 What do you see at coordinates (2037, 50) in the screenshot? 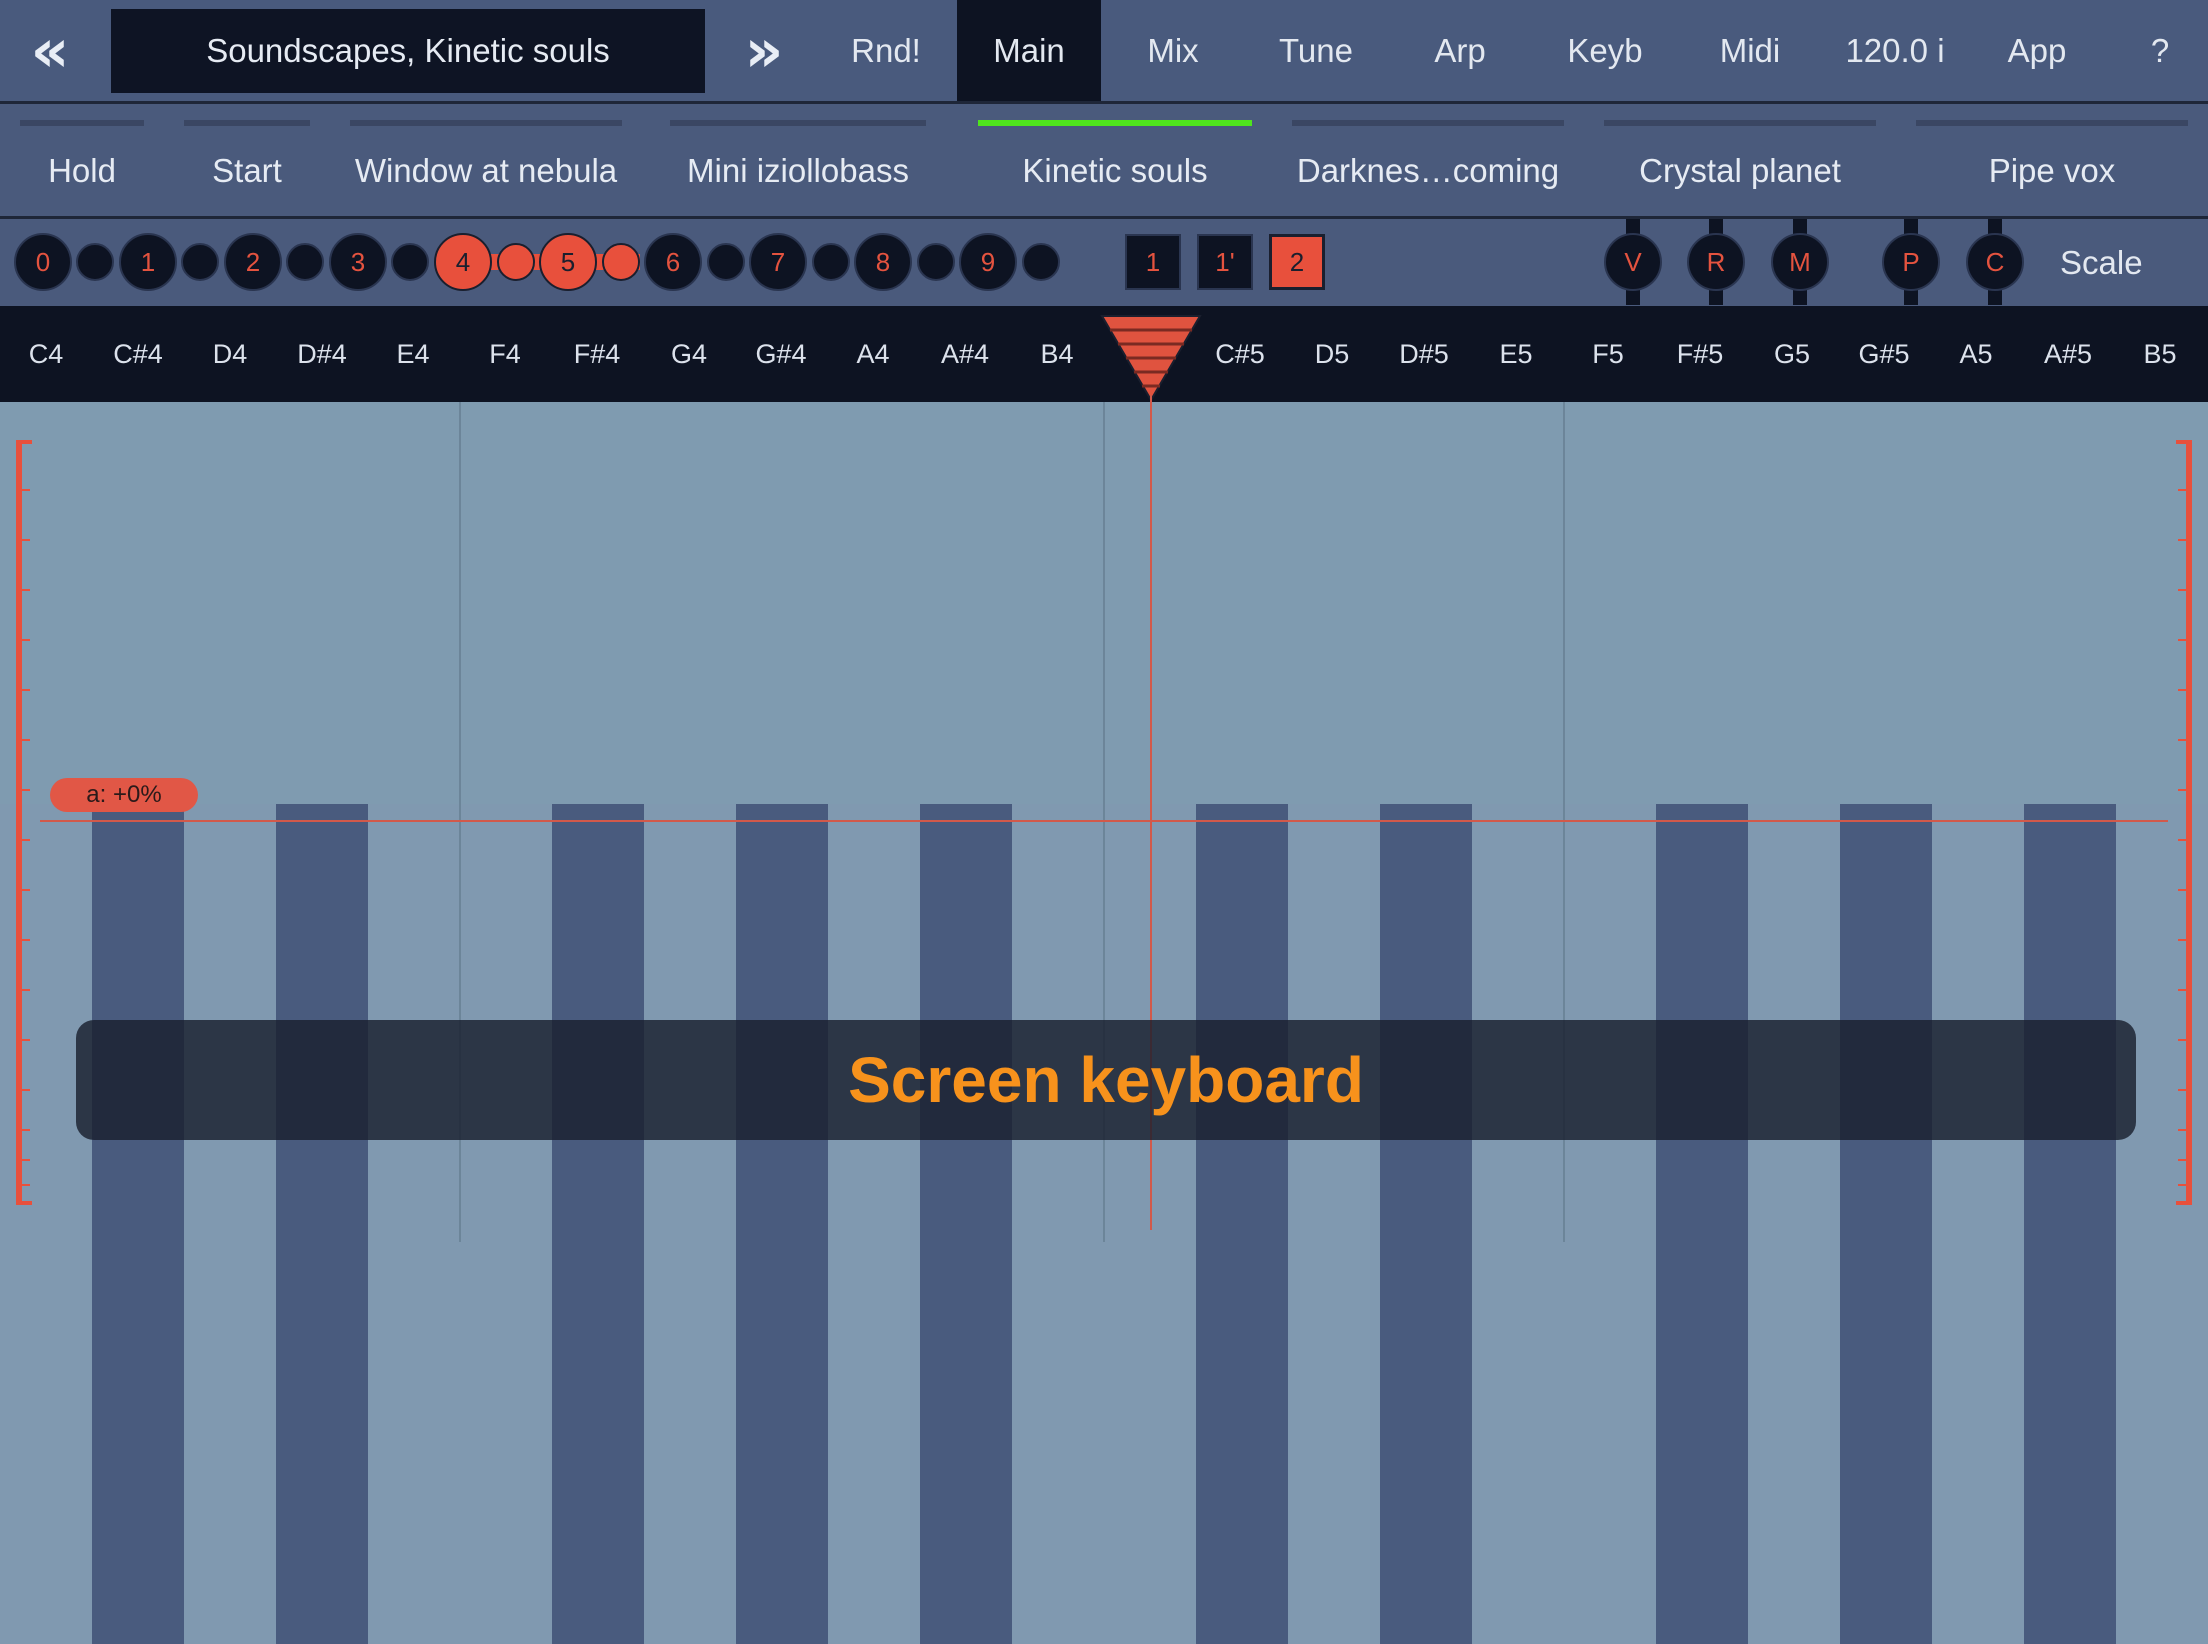
I see `tab-app: App` at bounding box center [2037, 50].